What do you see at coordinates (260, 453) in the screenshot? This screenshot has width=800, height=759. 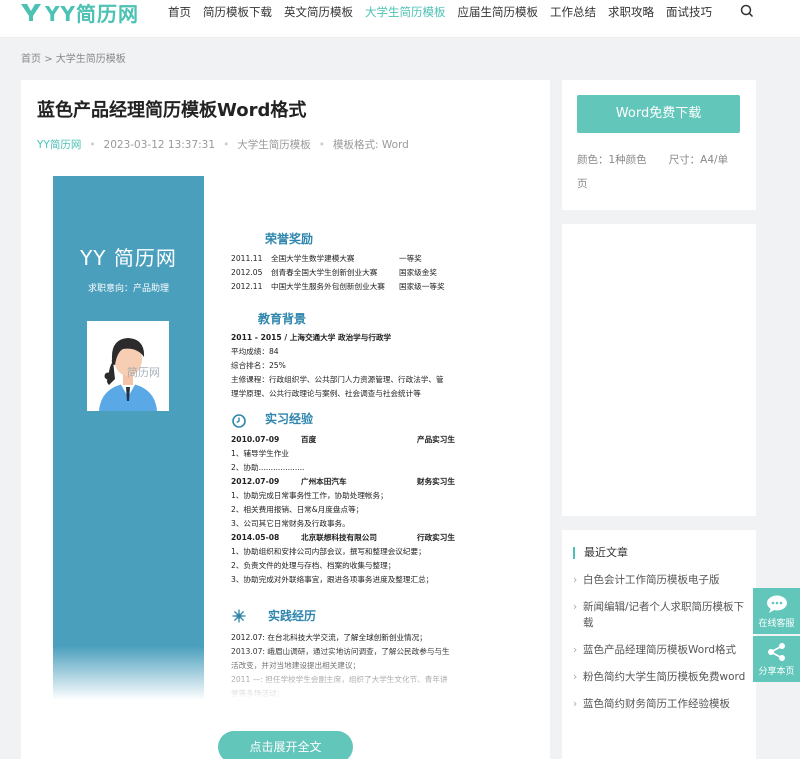 I see `resume-line: 1、辅导学生作业` at bounding box center [260, 453].